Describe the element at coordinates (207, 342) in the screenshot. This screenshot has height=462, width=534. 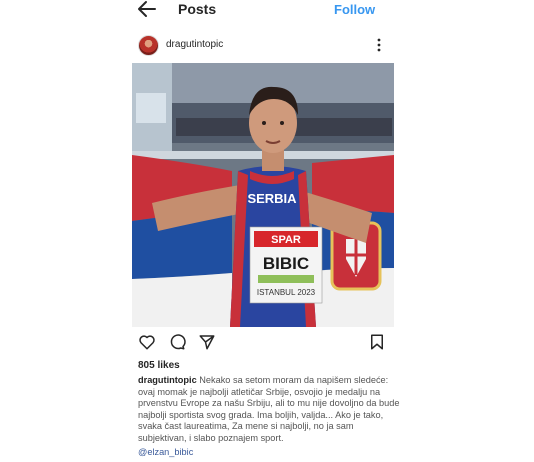
I see `share-icon` at that location.